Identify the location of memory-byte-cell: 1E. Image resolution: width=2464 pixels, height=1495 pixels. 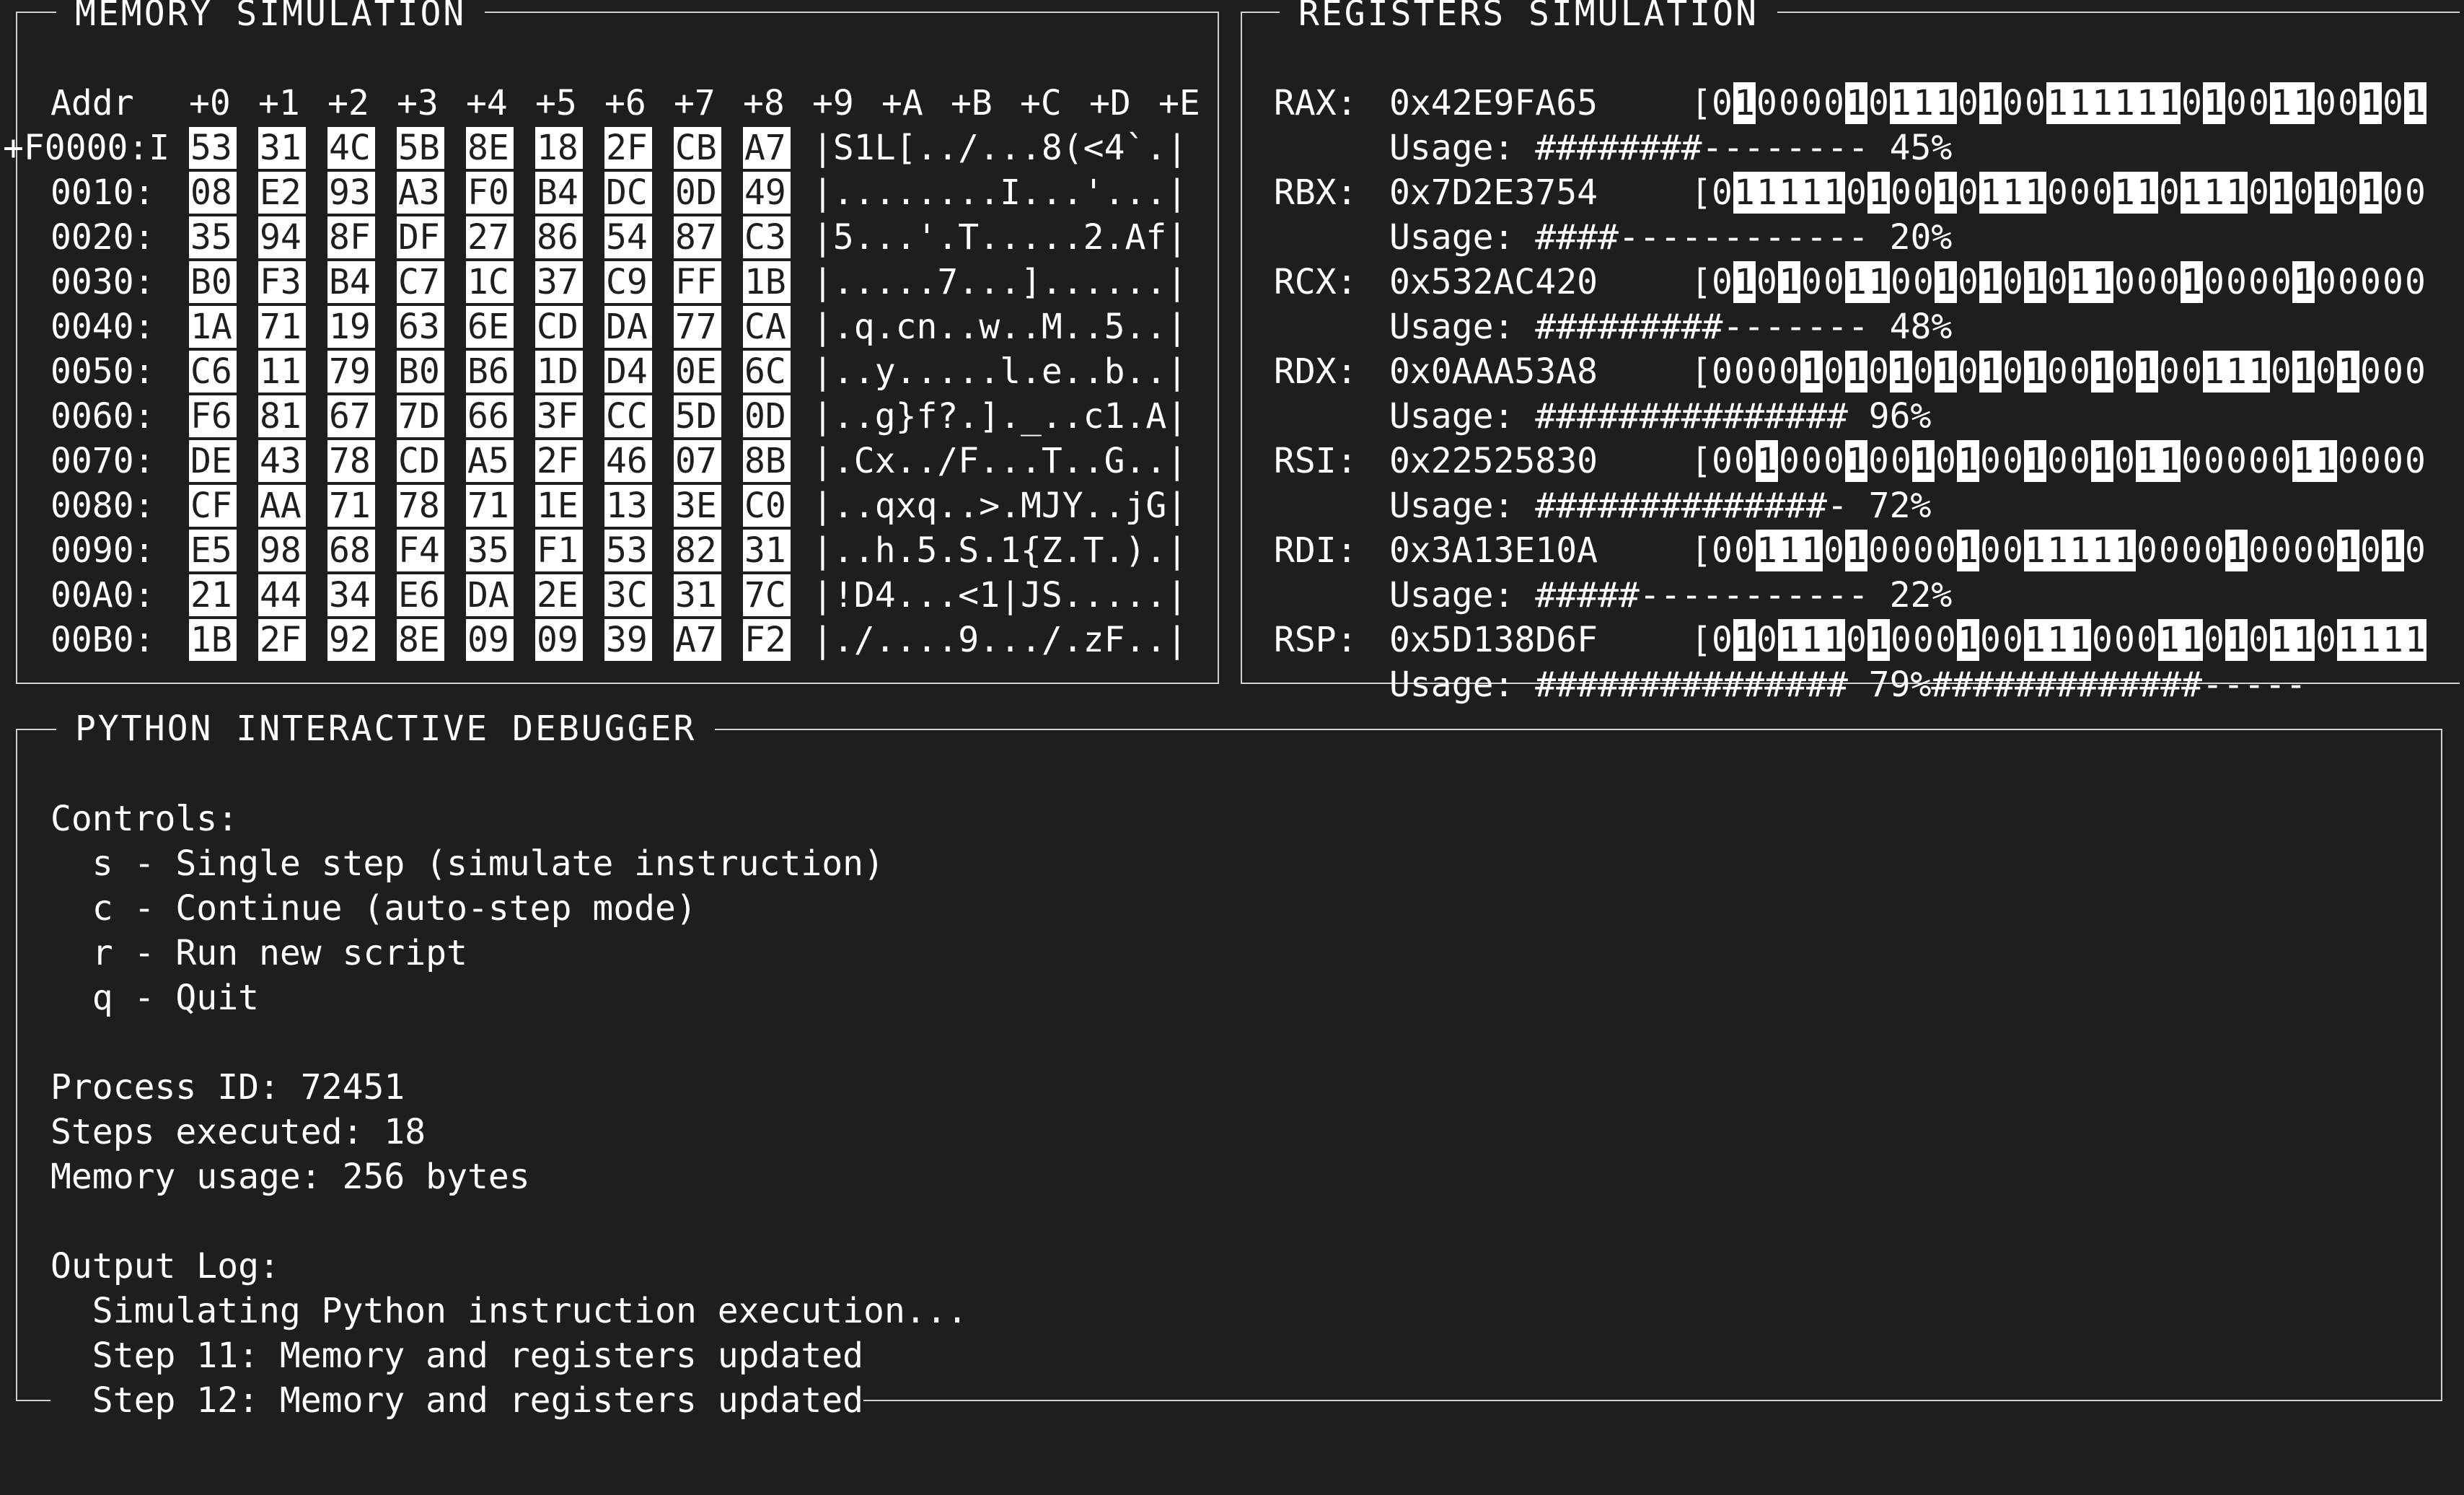
(559, 506).